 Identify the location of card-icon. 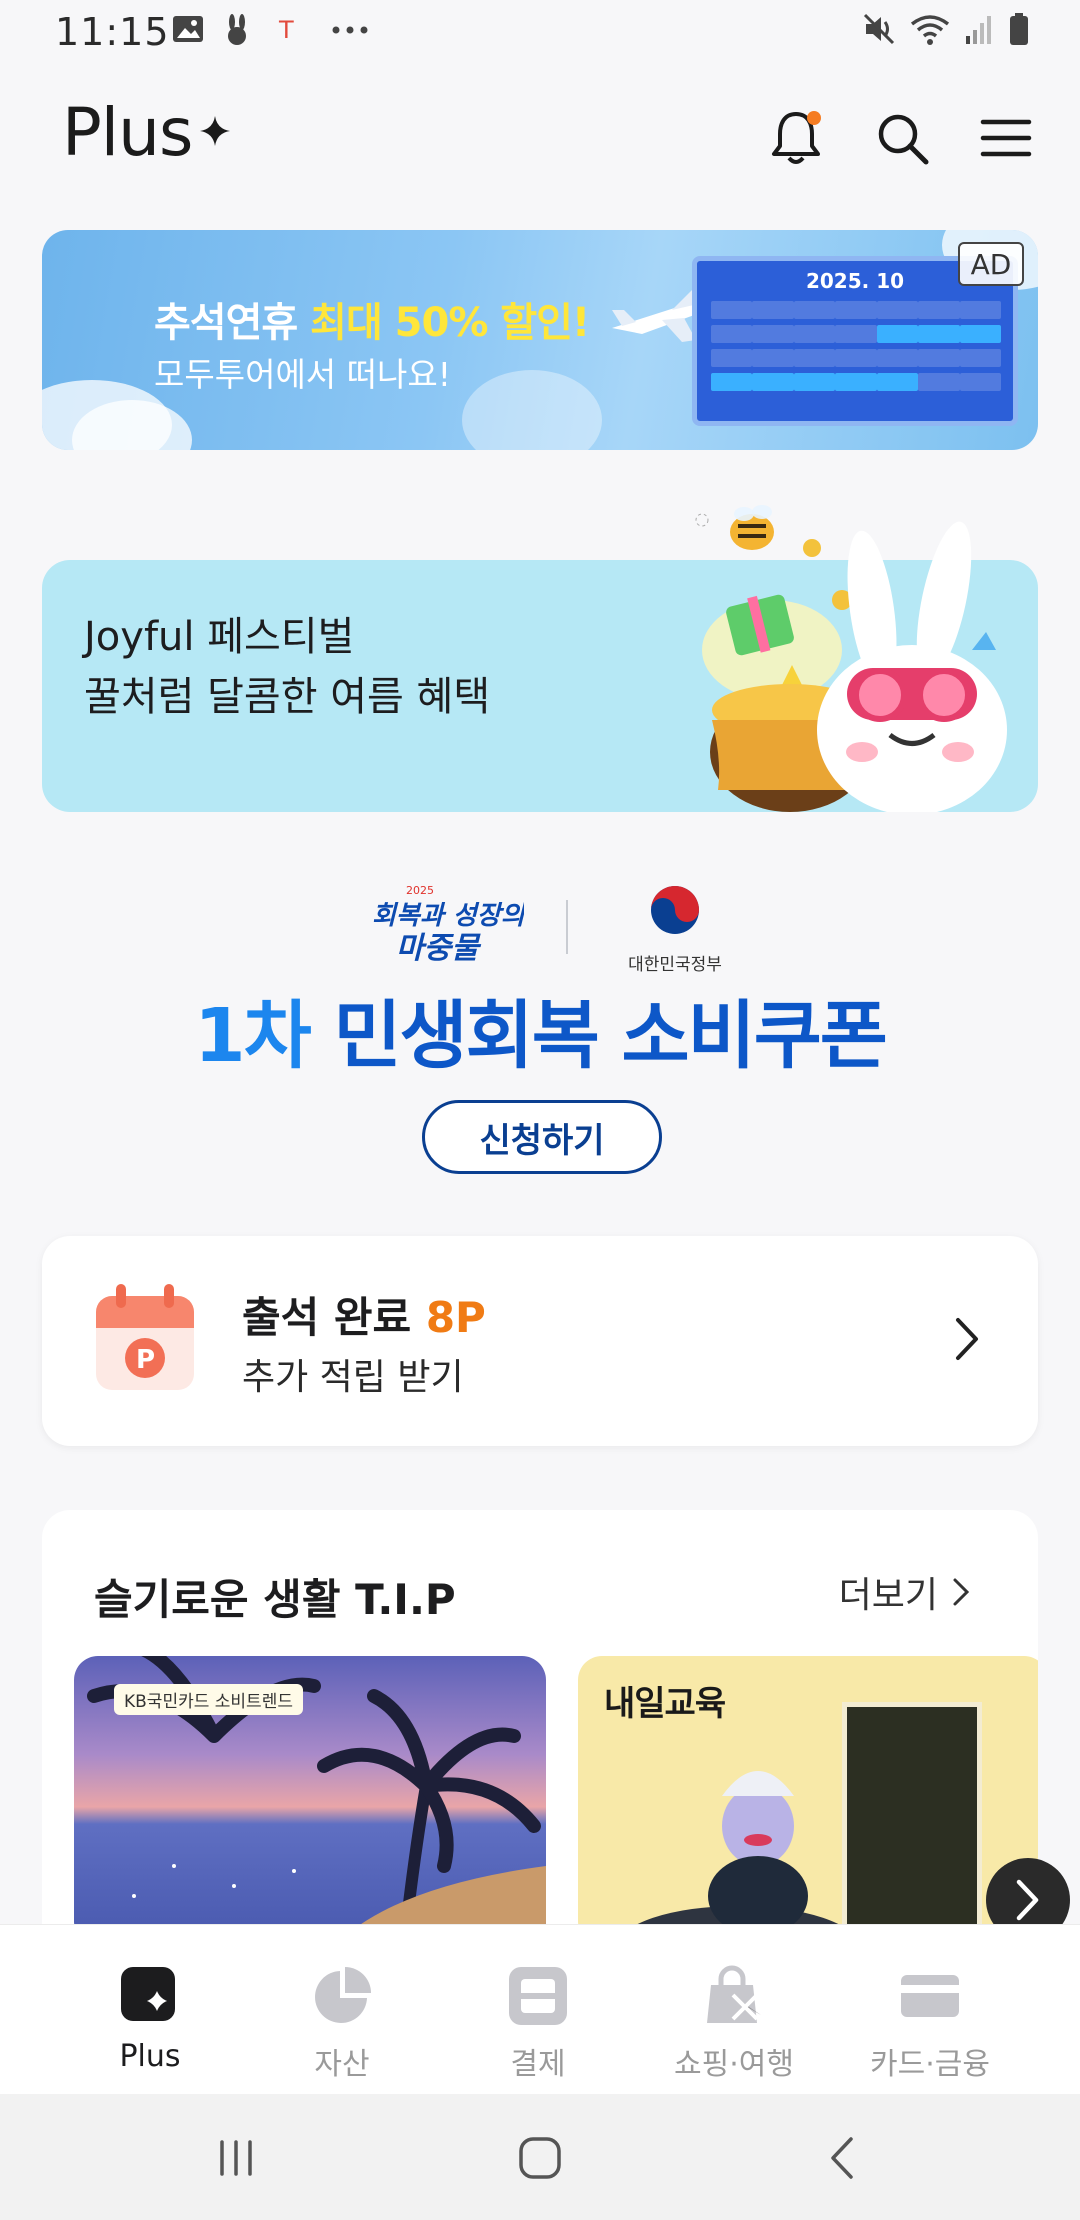
(930, 1996).